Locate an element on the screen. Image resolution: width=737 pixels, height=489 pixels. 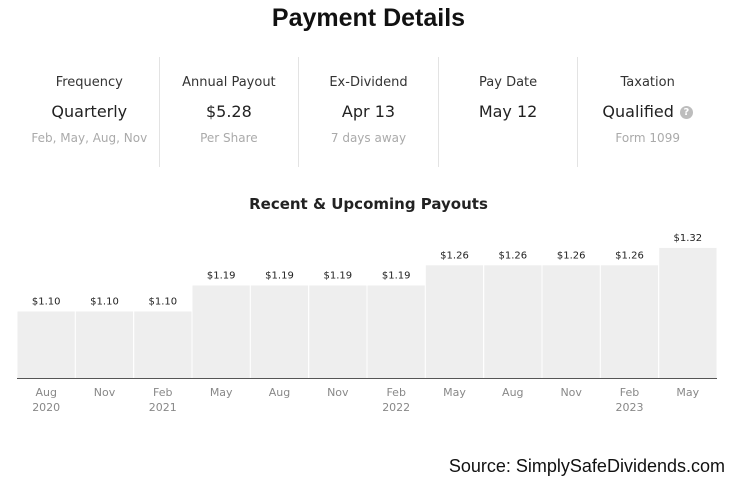
stat-value: $5.28 is located at coordinates (228, 111).